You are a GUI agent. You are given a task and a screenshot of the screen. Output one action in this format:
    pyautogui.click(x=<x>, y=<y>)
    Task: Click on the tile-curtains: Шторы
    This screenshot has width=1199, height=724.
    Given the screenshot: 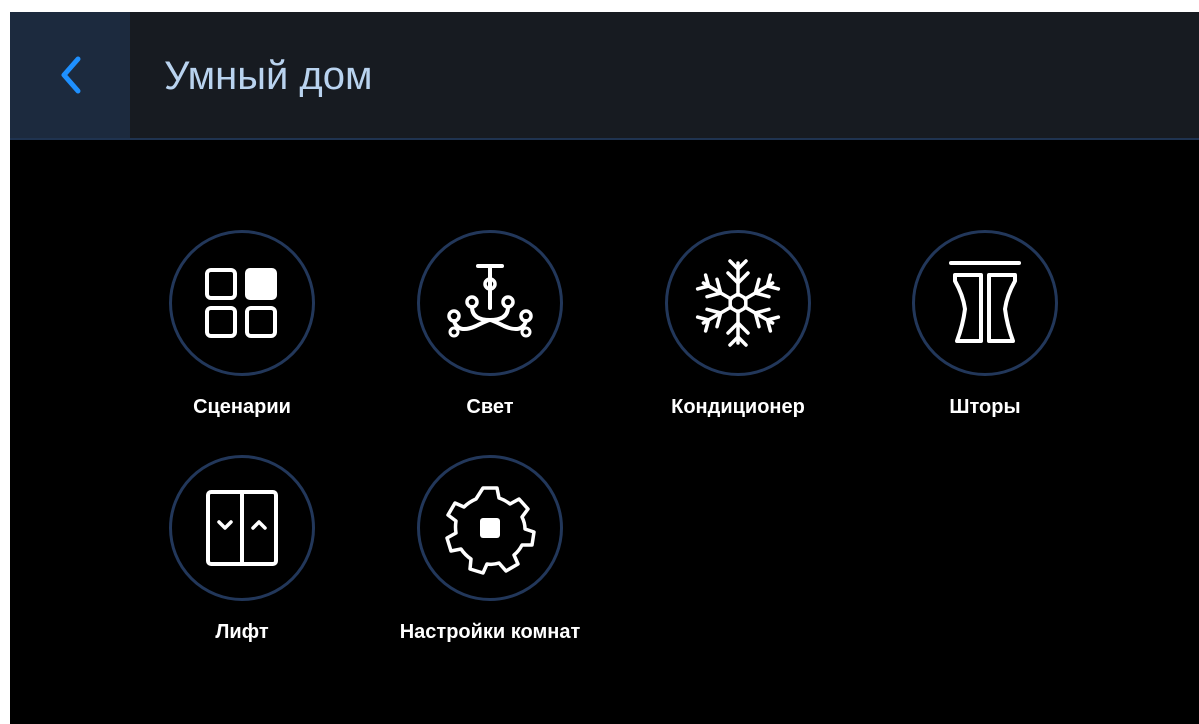 What is the action you would take?
    pyautogui.click(x=985, y=324)
    